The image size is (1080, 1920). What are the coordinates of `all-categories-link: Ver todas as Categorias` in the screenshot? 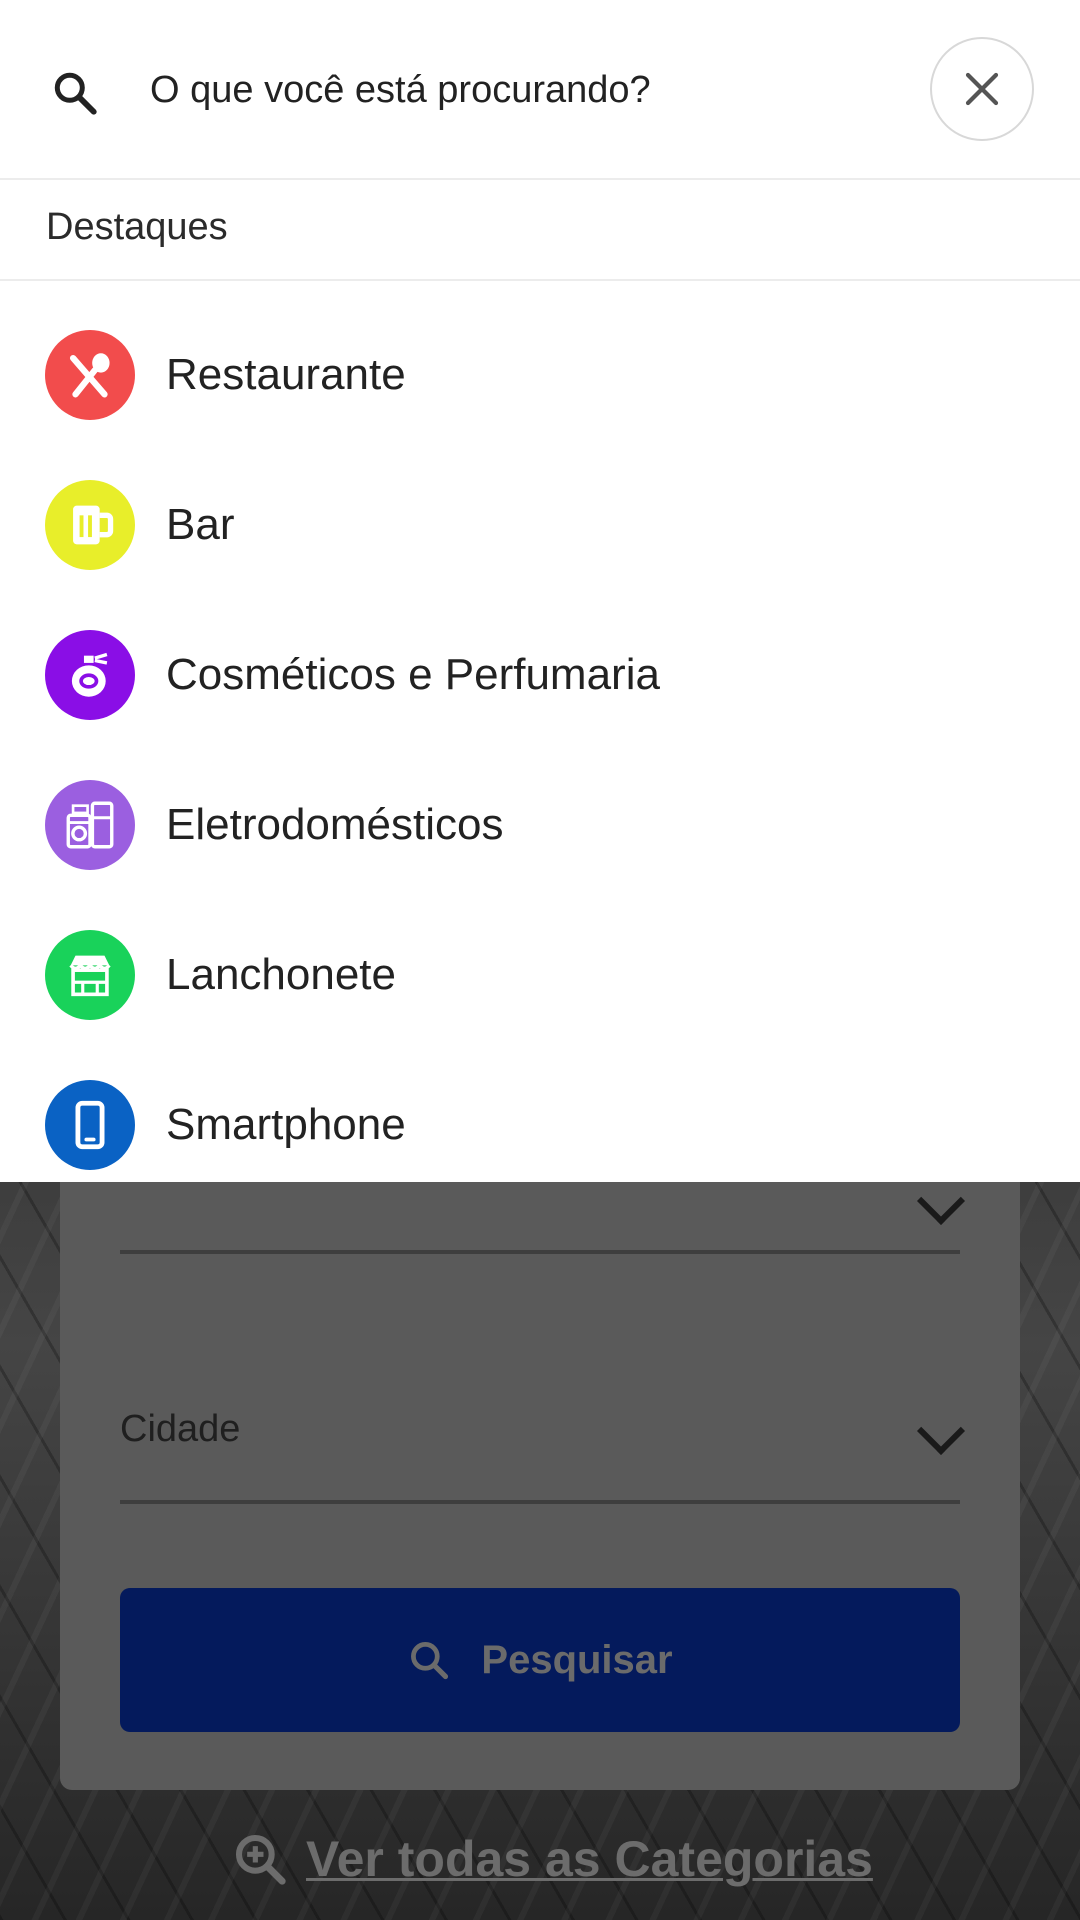 It's located at (552, 1859).